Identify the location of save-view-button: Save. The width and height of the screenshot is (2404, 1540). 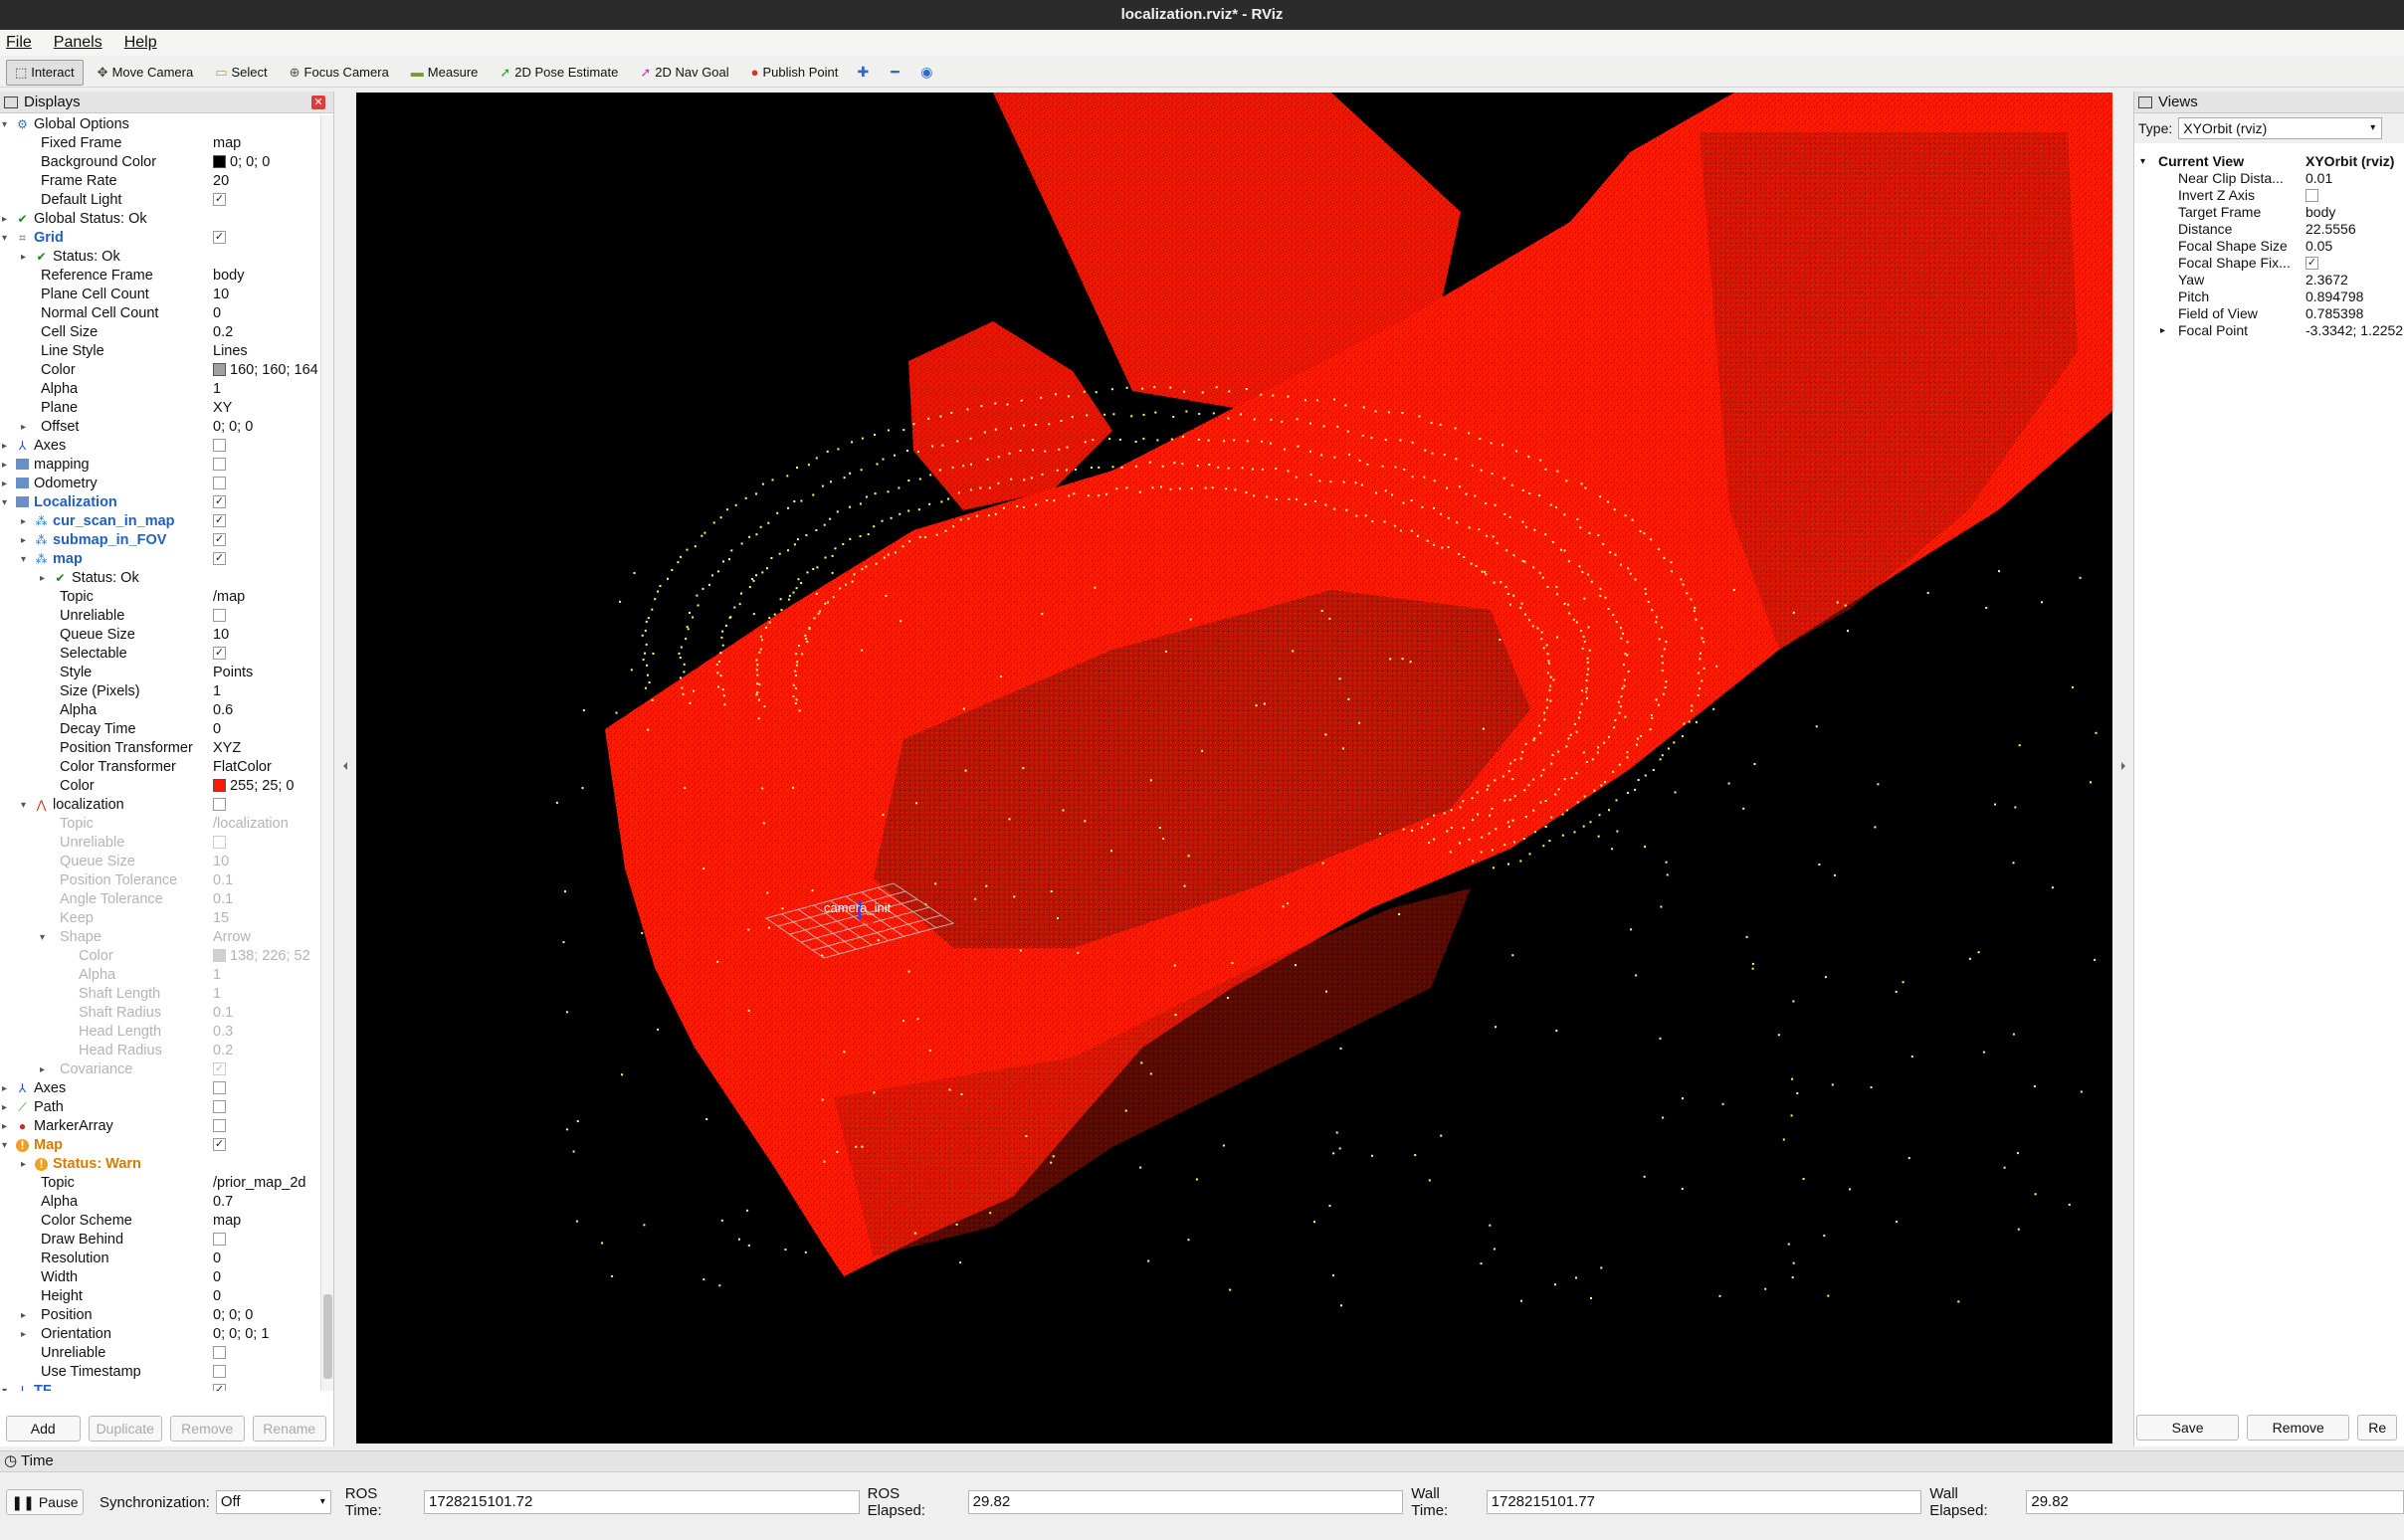
(2188, 1428).